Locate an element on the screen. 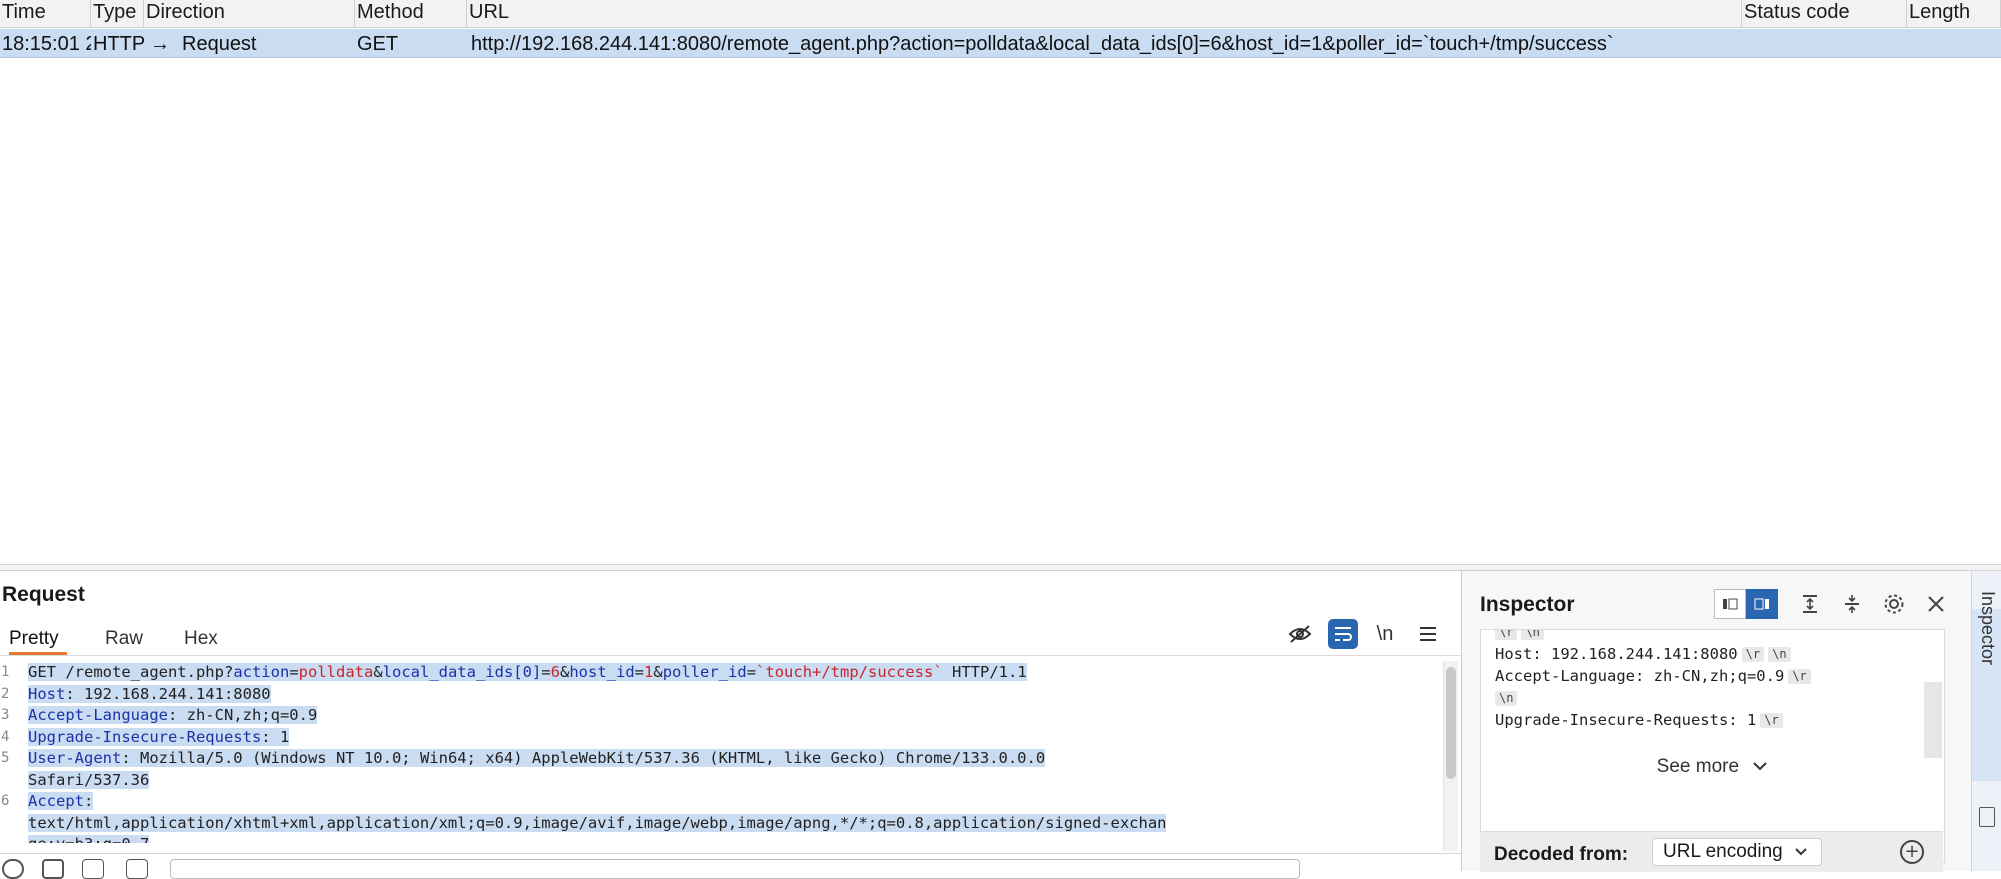 This screenshot has width=2001, height=879. decoded-from-label: Decoded from: is located at coordinates (1561, 854).